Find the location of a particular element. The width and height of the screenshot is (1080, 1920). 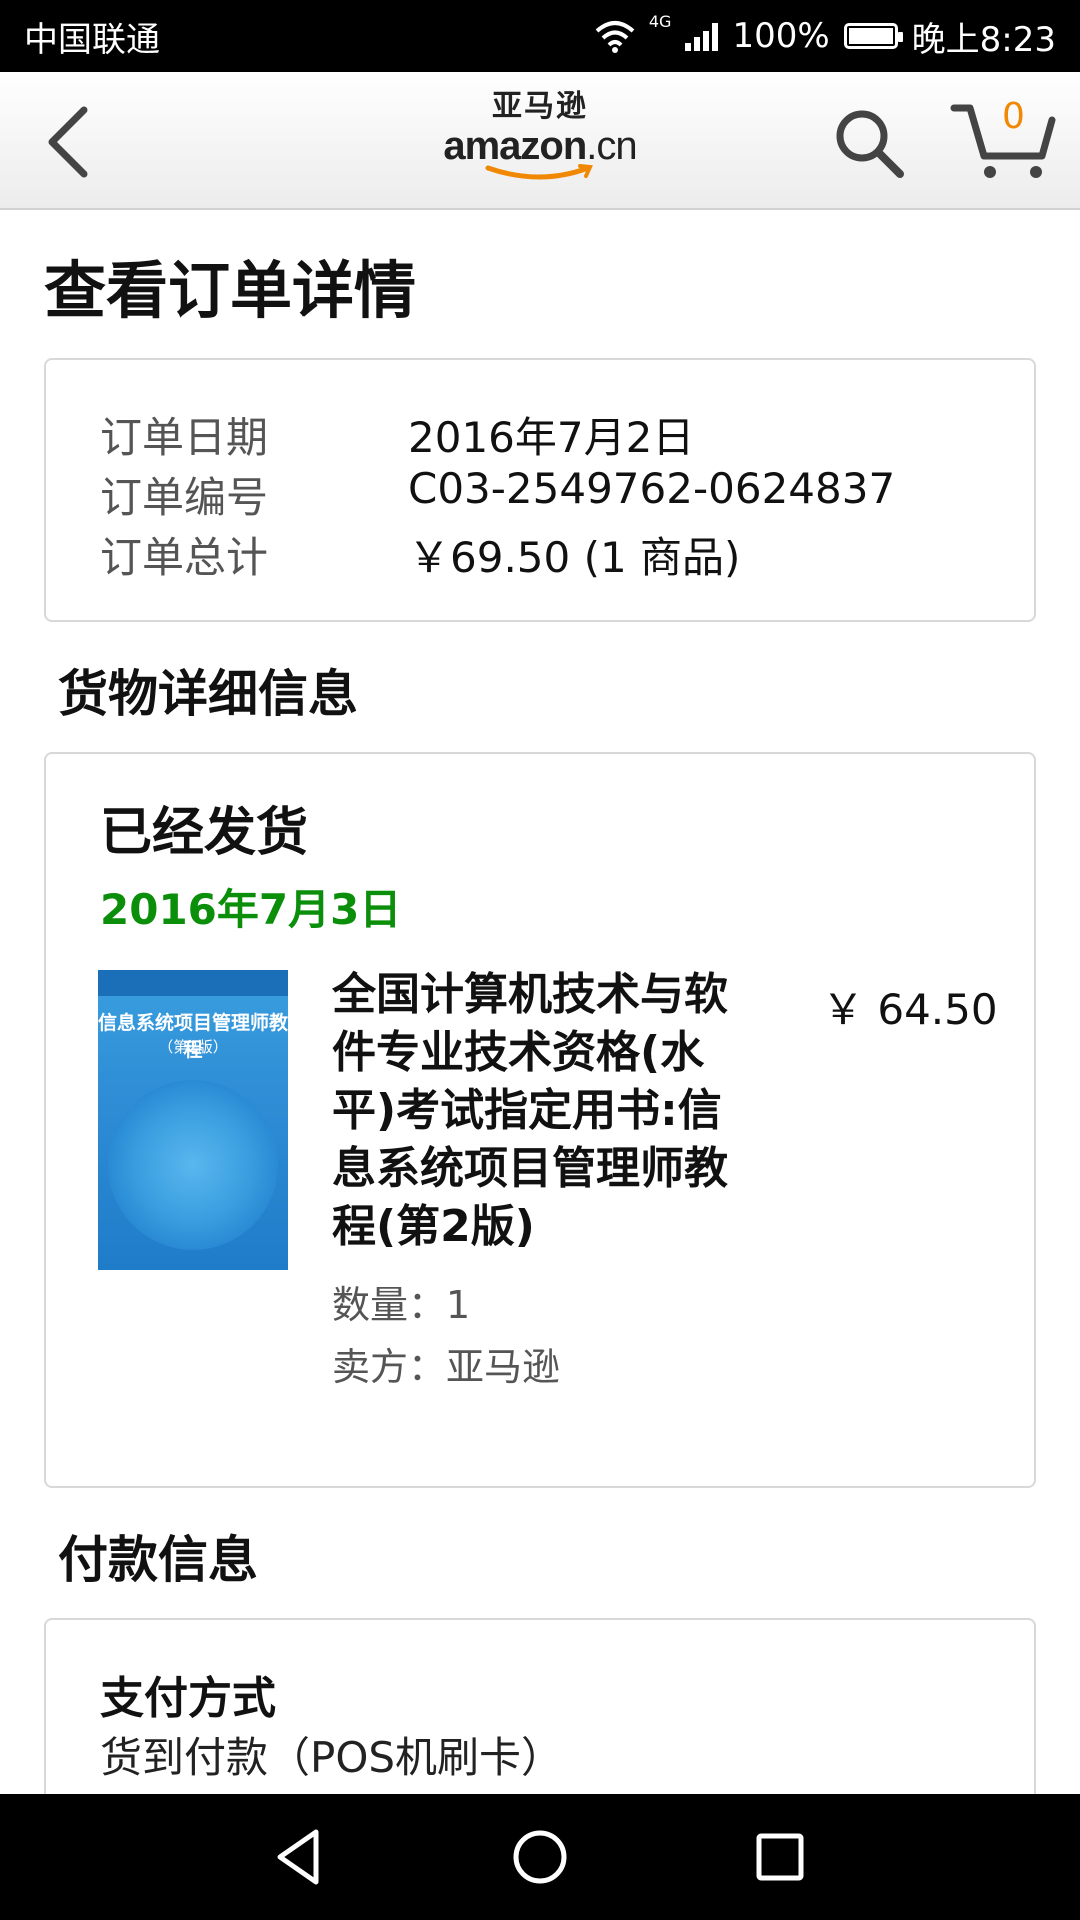

carrier-label: 中国联通 is located at coordinates (92, 39).